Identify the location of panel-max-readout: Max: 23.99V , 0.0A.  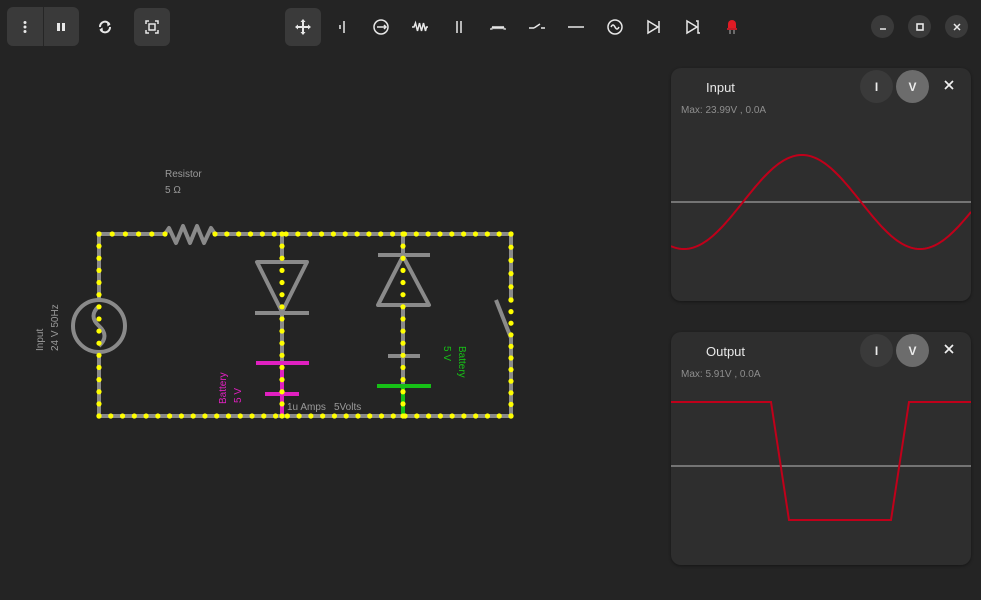
(724, 110).